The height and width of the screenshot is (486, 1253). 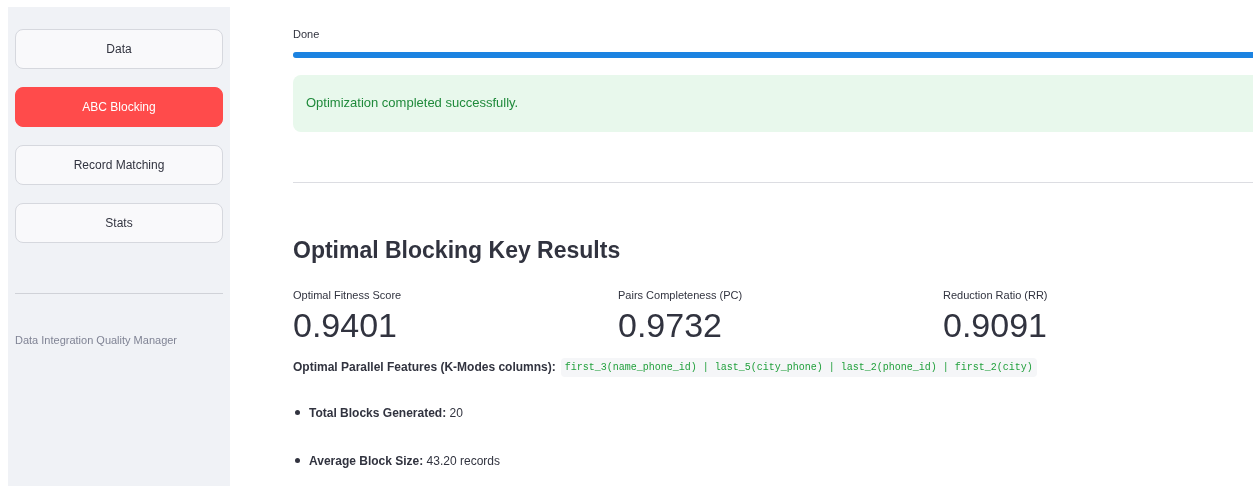 I want to click on app-caption: Data Integration Quality Manager, so click(x=97, y=340).